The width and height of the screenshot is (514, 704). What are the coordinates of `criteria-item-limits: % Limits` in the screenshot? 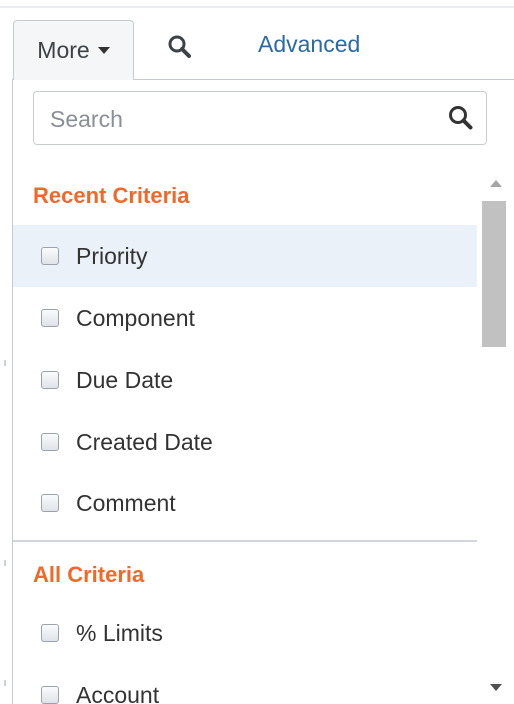 It's located at (245, 633).